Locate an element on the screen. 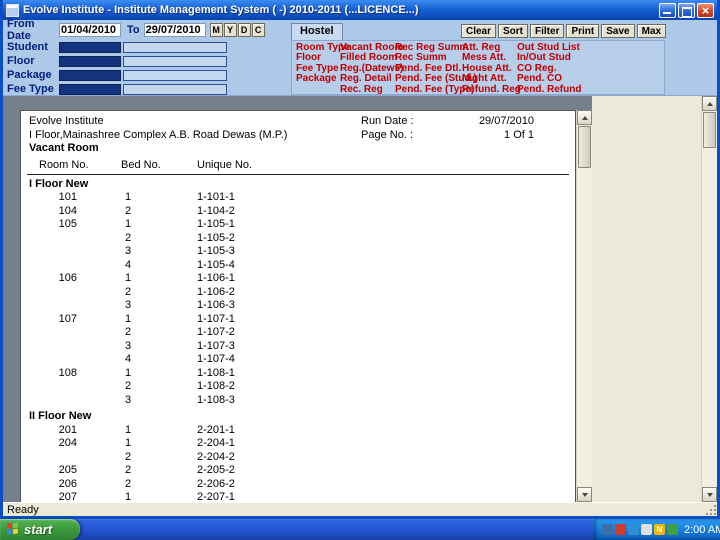  cell-room-no: 204 is located at coordinates (67, 443).